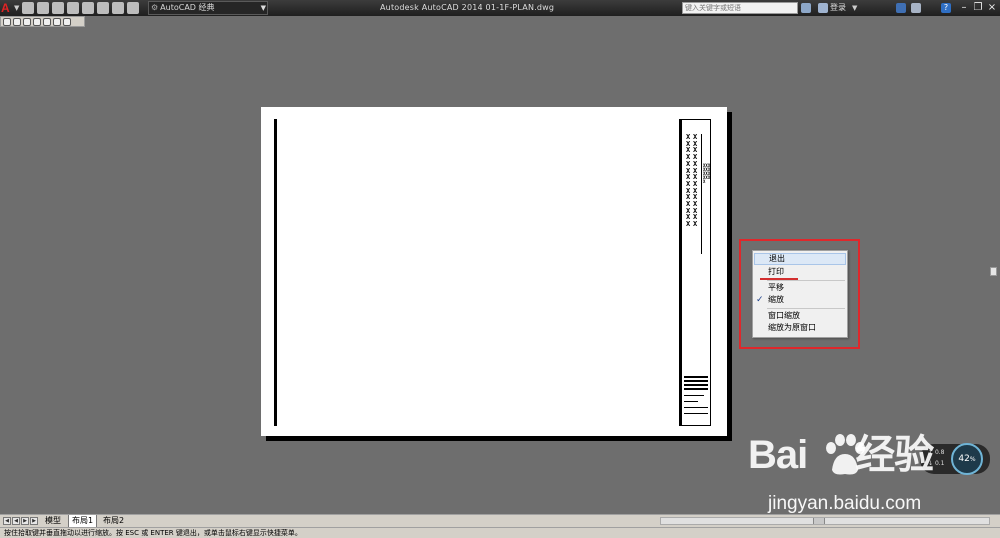 The height and width of the screenshot is (538, 1000). Describe the element at coordinates (58, 8) in the screenshot. I see `save-icon` at that location.